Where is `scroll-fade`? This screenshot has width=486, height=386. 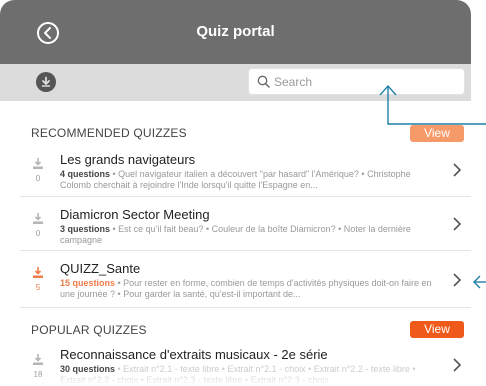
scroll-fade is located at coordinates (235, 380).